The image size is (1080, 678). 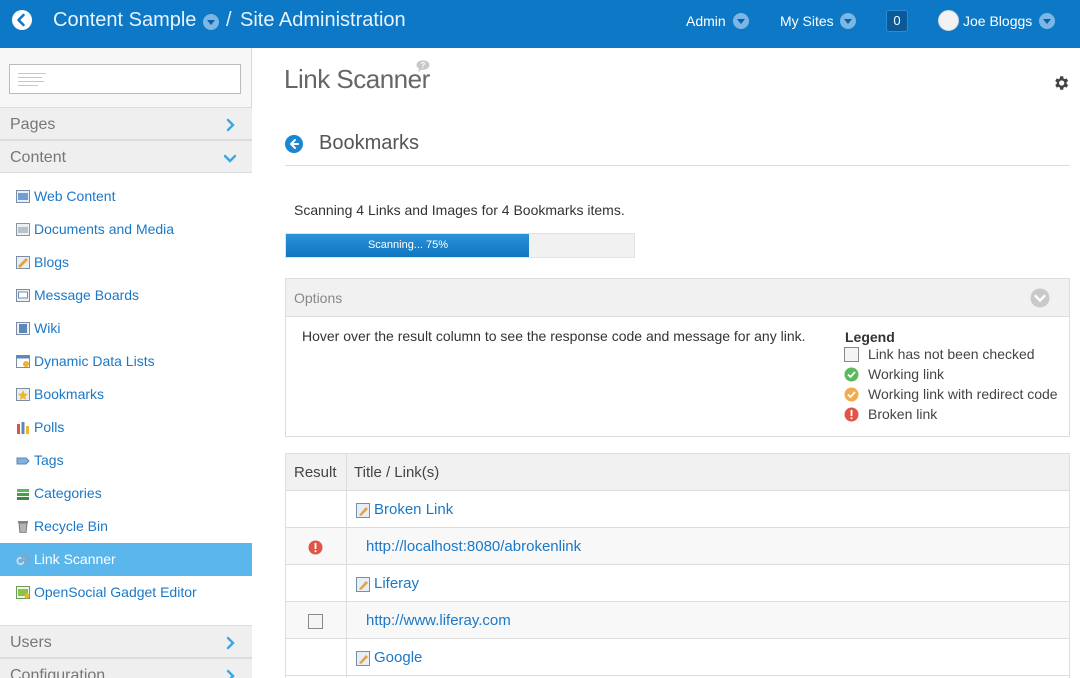 What do you see at coordinates (126, 262) in the screenshot?
I see `sidebar-item-blogs: Blogs` at bounding box center [126, 262].